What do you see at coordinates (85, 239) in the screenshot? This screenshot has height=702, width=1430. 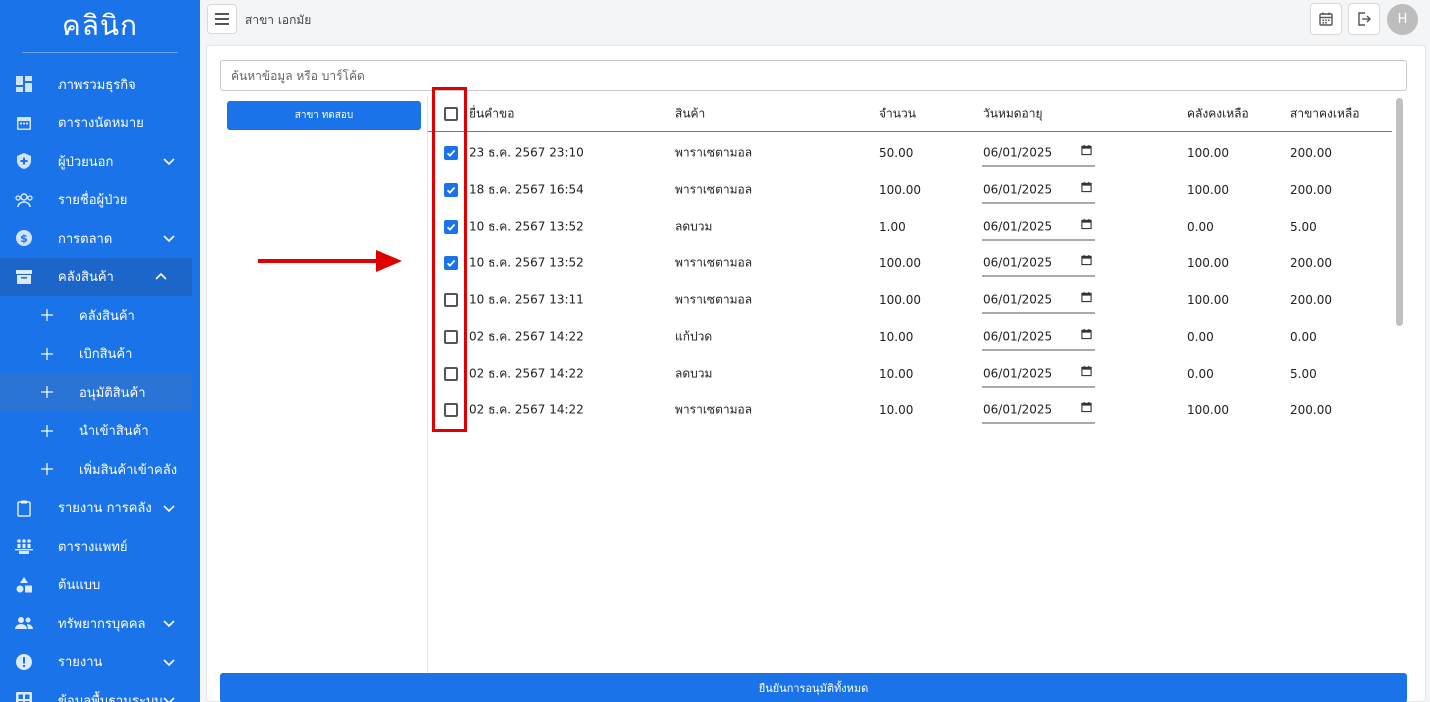 I see `sidebar-item-label: การตลาด` at bounding box center [85, 239].